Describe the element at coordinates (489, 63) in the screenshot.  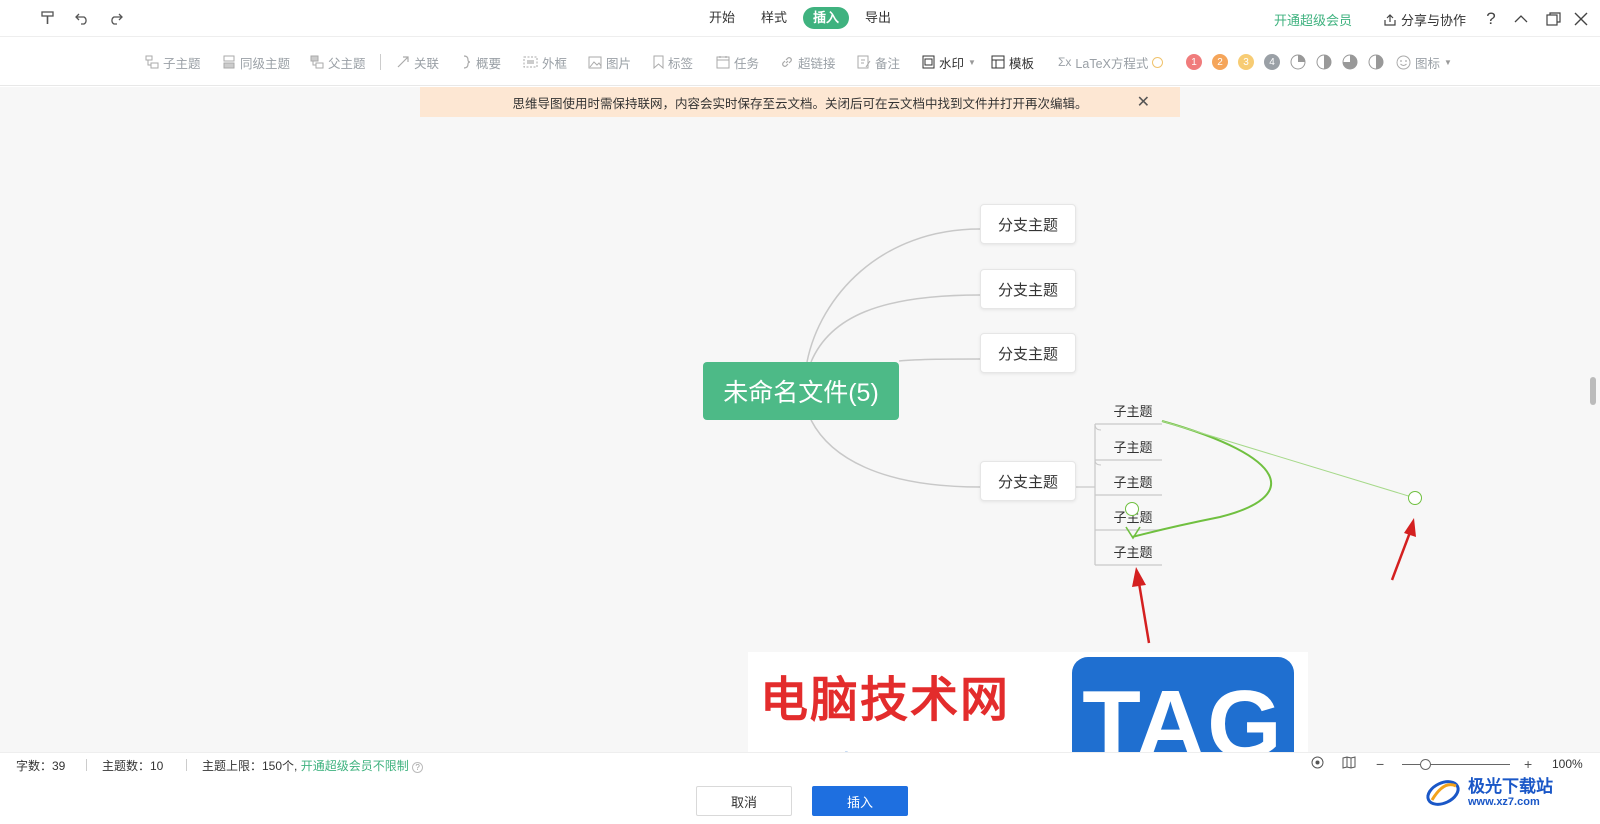
I see `summary-label: 概要` at that location.